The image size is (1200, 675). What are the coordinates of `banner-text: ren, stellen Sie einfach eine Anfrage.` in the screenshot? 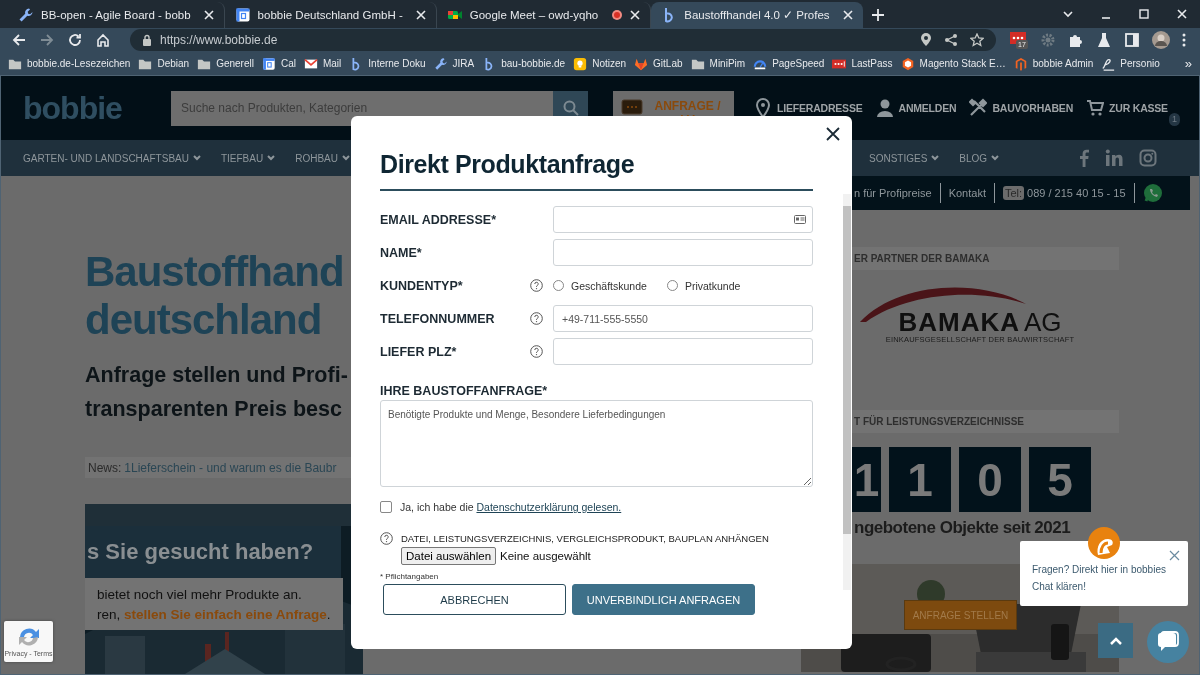 It's located at (214, 615).